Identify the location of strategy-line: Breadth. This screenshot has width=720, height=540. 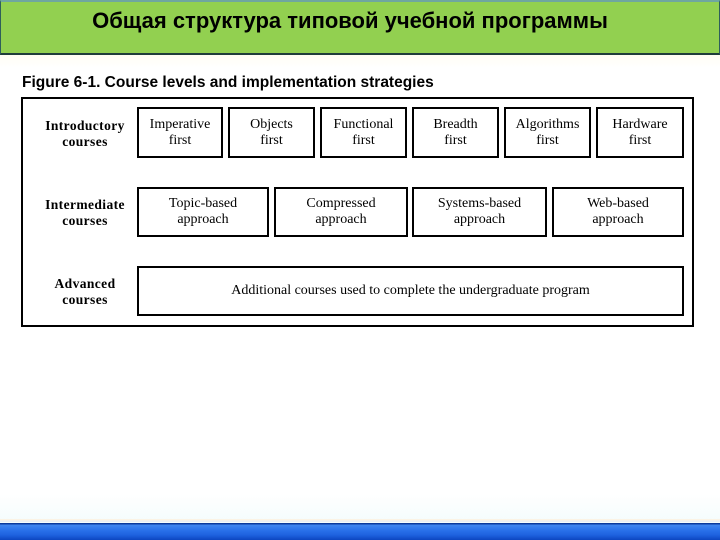
(455, 124).